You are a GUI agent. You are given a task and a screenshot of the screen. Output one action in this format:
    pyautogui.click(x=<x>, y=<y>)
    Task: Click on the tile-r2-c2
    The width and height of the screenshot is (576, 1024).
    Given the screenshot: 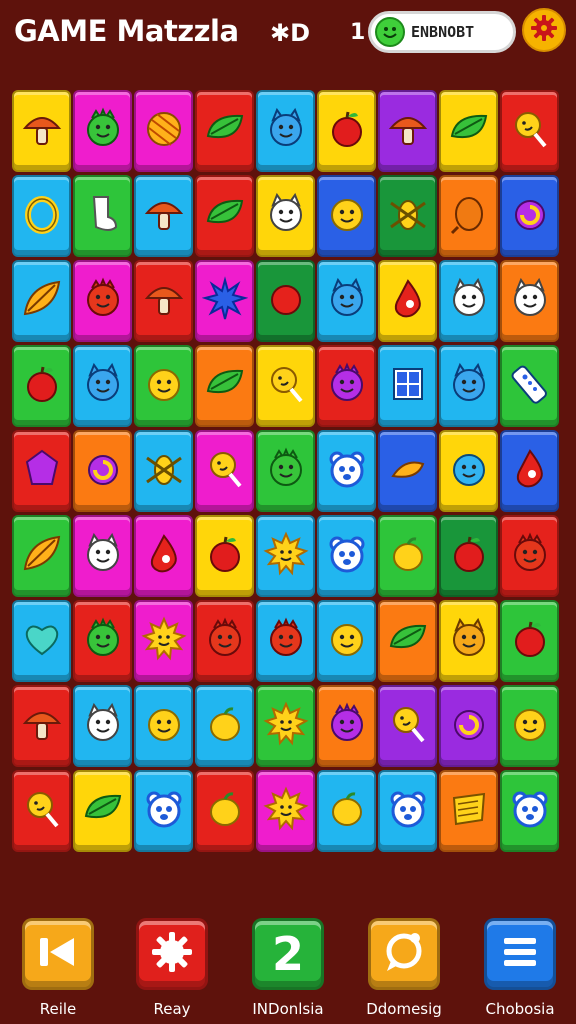 What is the action you would take?
    pyautogui.click(x=102, y=216)
    